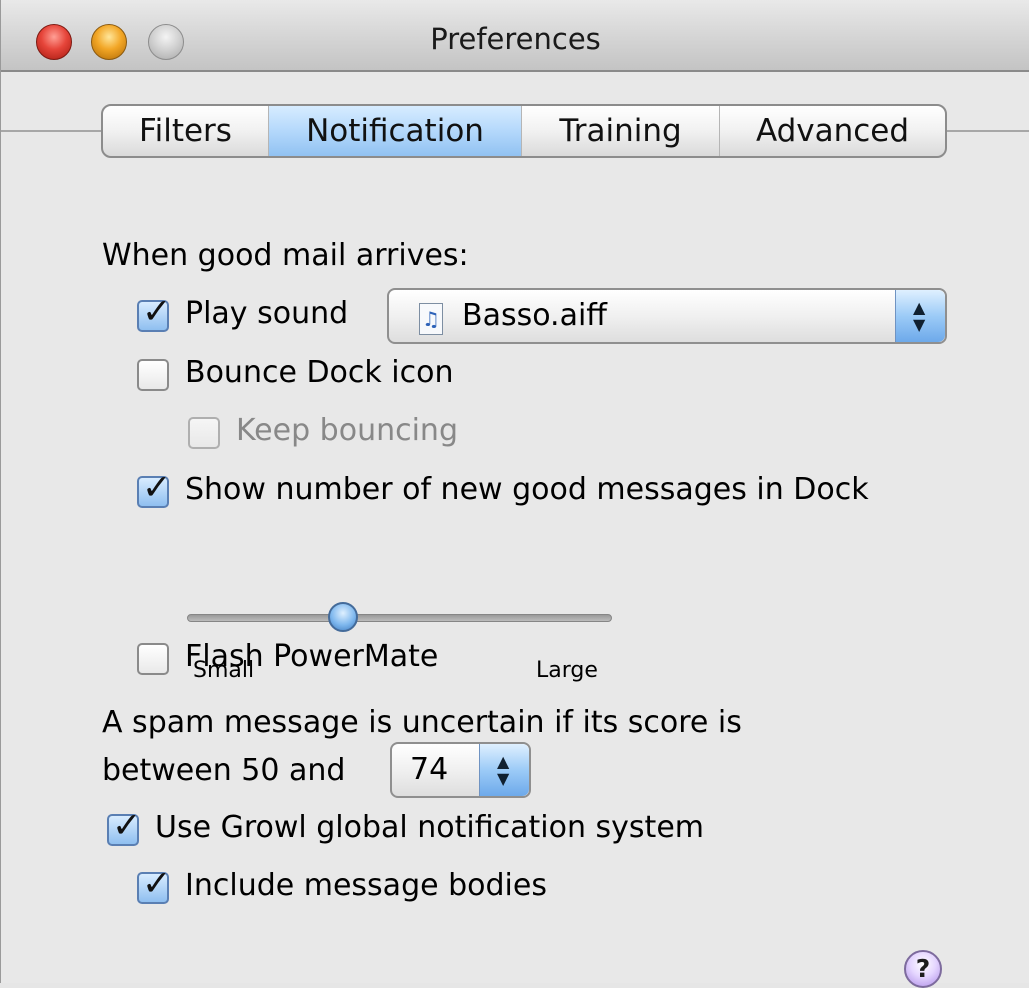 The height and width of the screenshot is (988, 1029). Describe the element at coordinates (153, 659) in the screenshot. I see `flash-powermate-checkbox` at that location.